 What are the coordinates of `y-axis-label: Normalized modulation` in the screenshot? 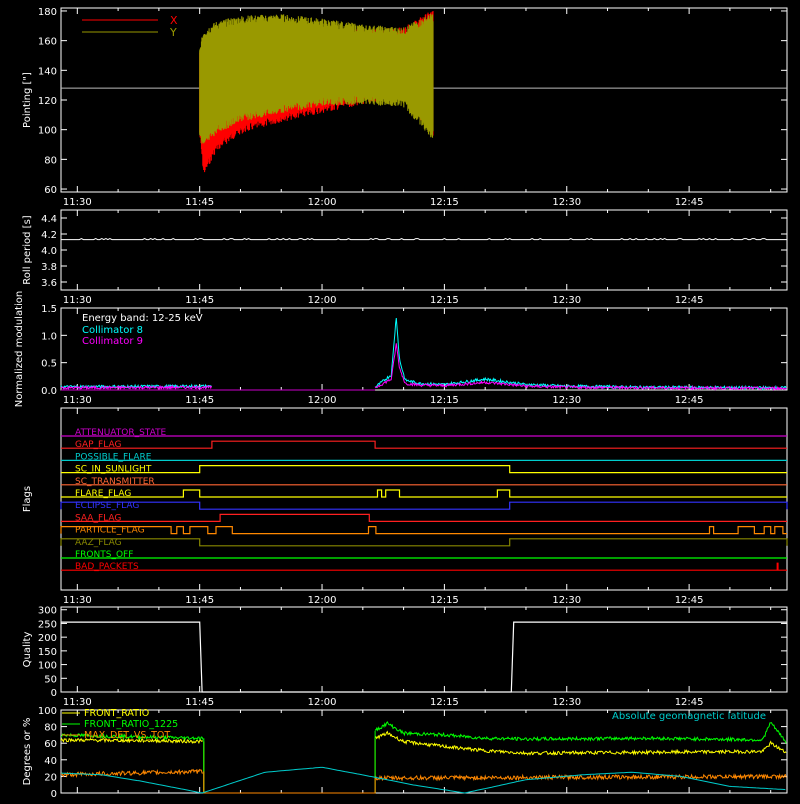 It's located at (19, 349).